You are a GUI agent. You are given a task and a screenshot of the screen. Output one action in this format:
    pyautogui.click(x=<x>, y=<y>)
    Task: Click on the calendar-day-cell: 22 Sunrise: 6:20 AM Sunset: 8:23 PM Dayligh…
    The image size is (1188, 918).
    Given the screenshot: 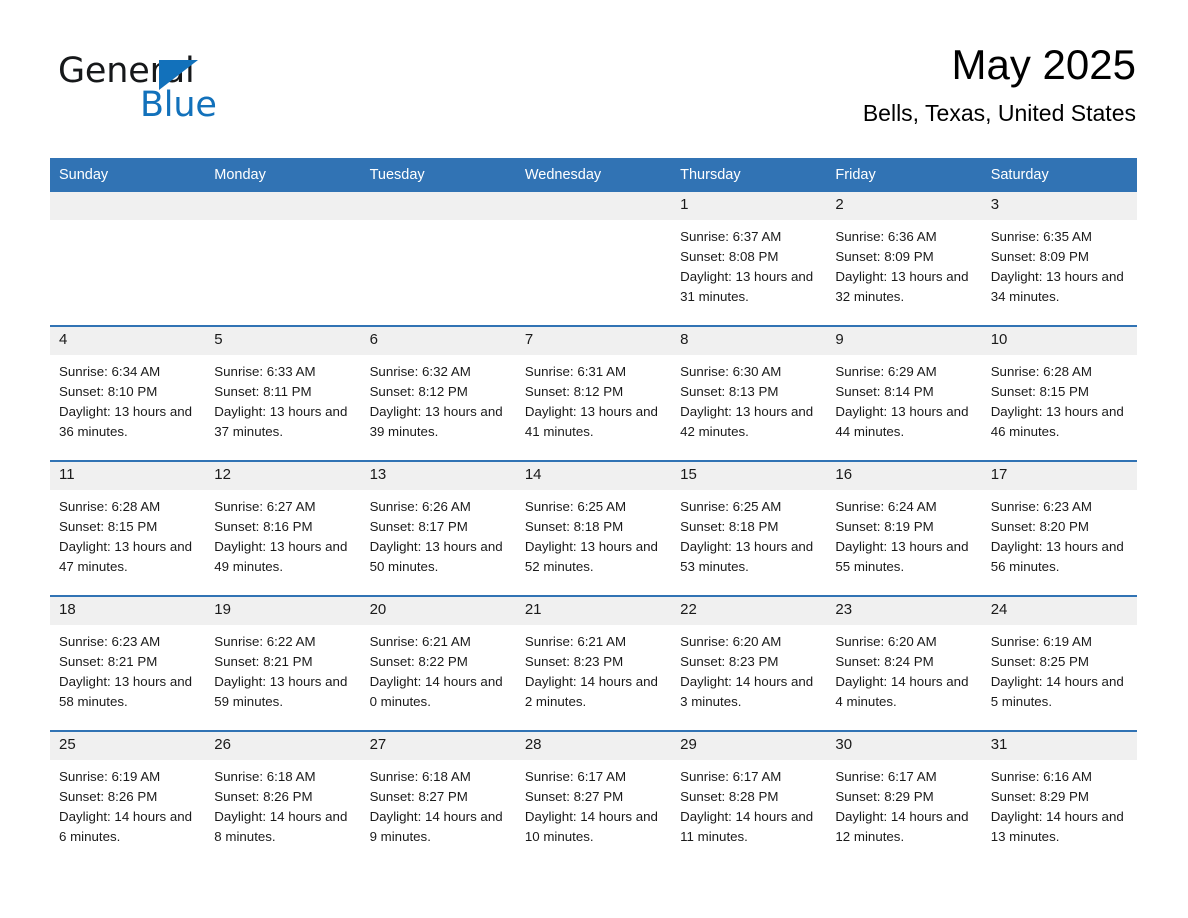 What is the action you would take?
    pyautogui.click(x=749, y=663)
    